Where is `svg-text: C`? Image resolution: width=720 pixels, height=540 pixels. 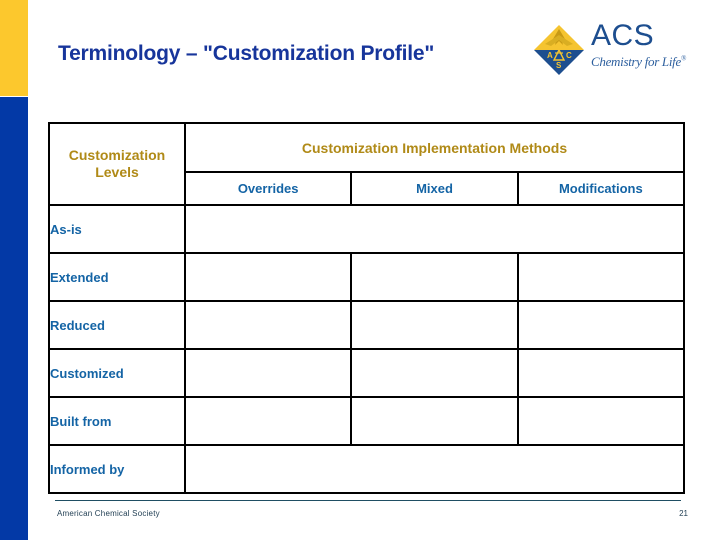 svg-text: C is located at coordinates (569, 55).